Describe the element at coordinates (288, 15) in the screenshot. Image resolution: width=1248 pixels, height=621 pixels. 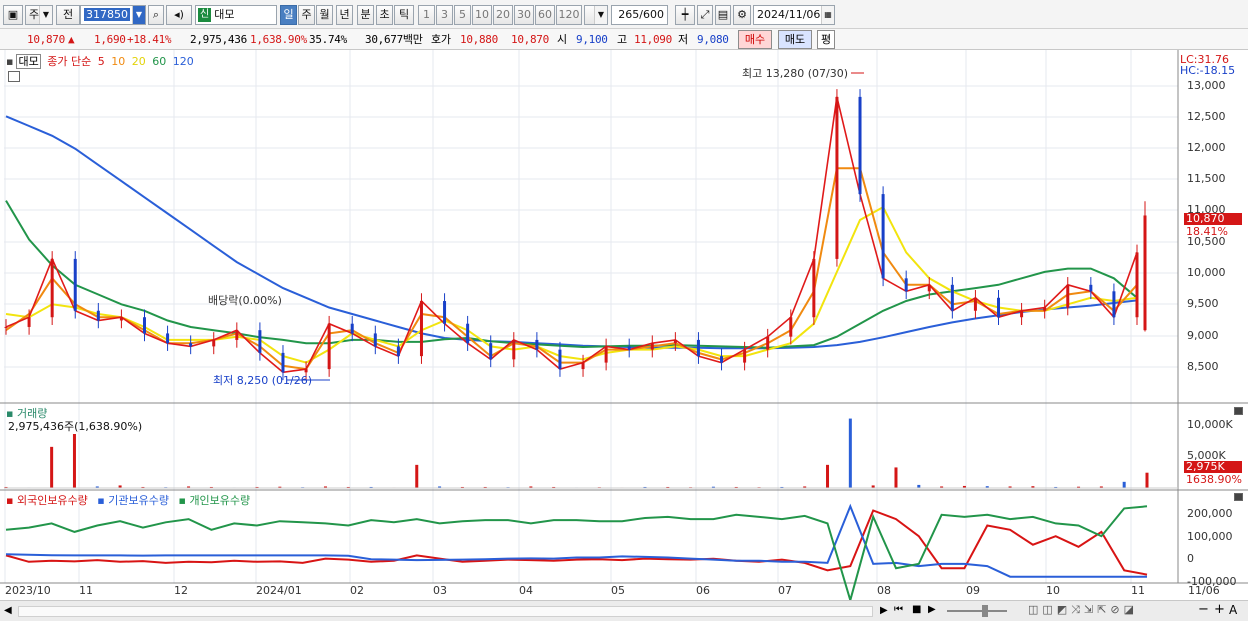
I see `period-day-button: 일` at that location.